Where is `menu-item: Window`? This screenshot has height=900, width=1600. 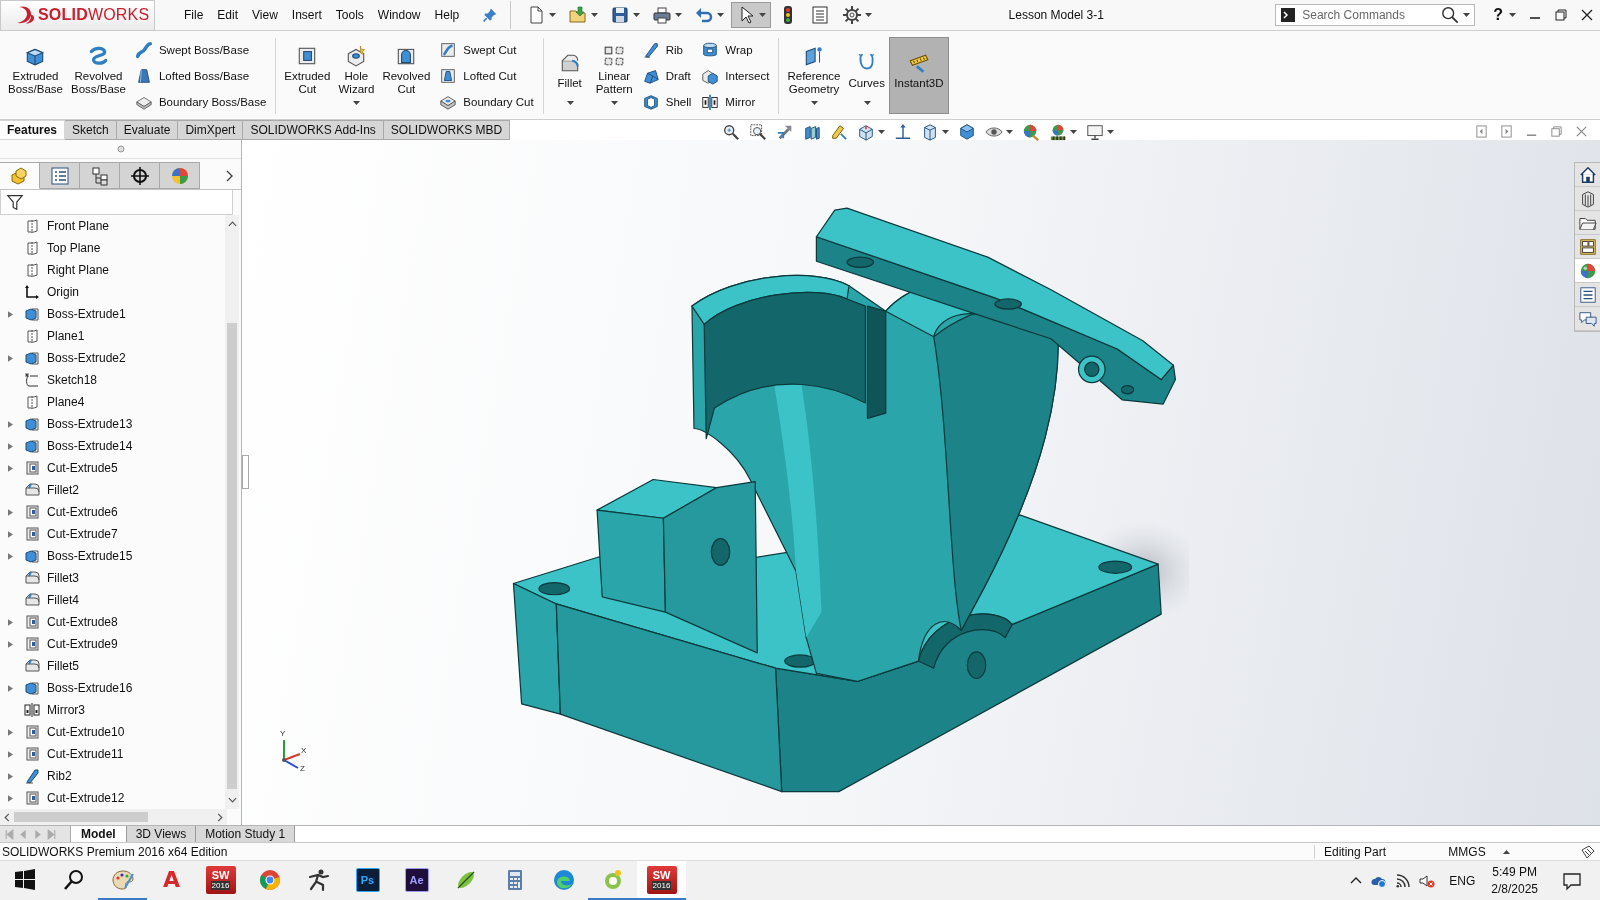
menu-item: Window is located at coordinates (399, 15).